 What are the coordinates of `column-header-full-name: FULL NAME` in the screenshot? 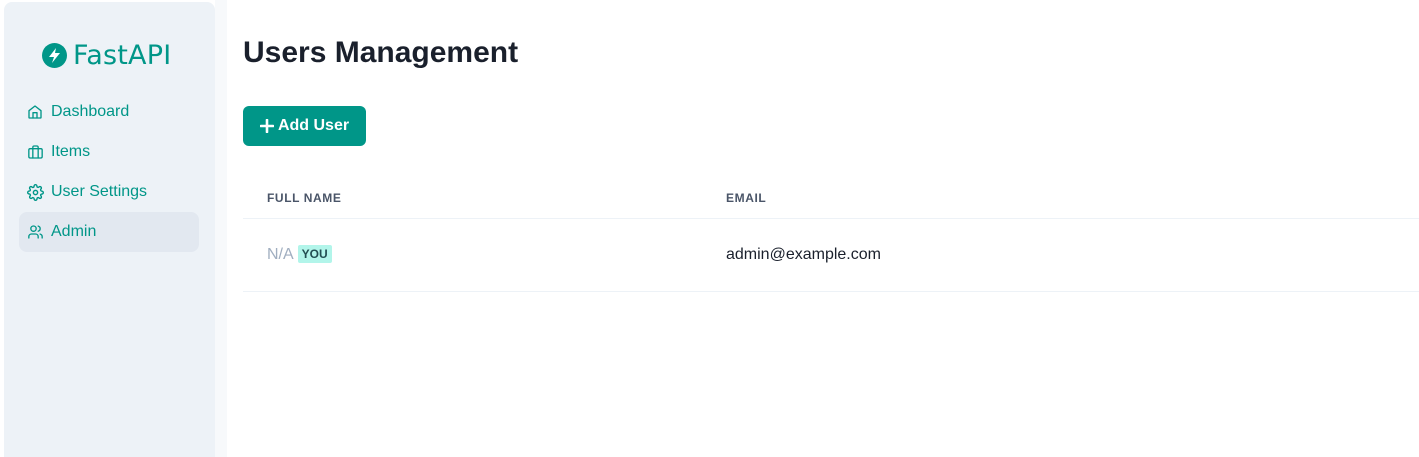 It's located at (472, 198).